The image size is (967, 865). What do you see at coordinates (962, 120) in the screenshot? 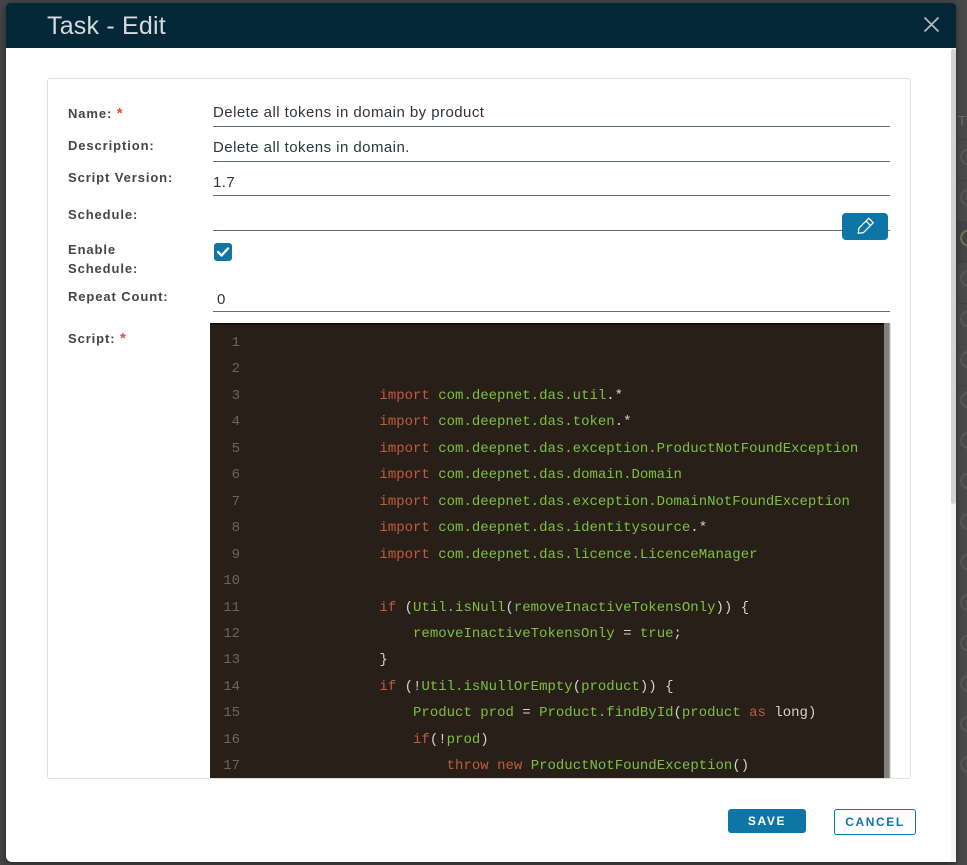
I see `svg-text: T` at bounding box center [962, 120].